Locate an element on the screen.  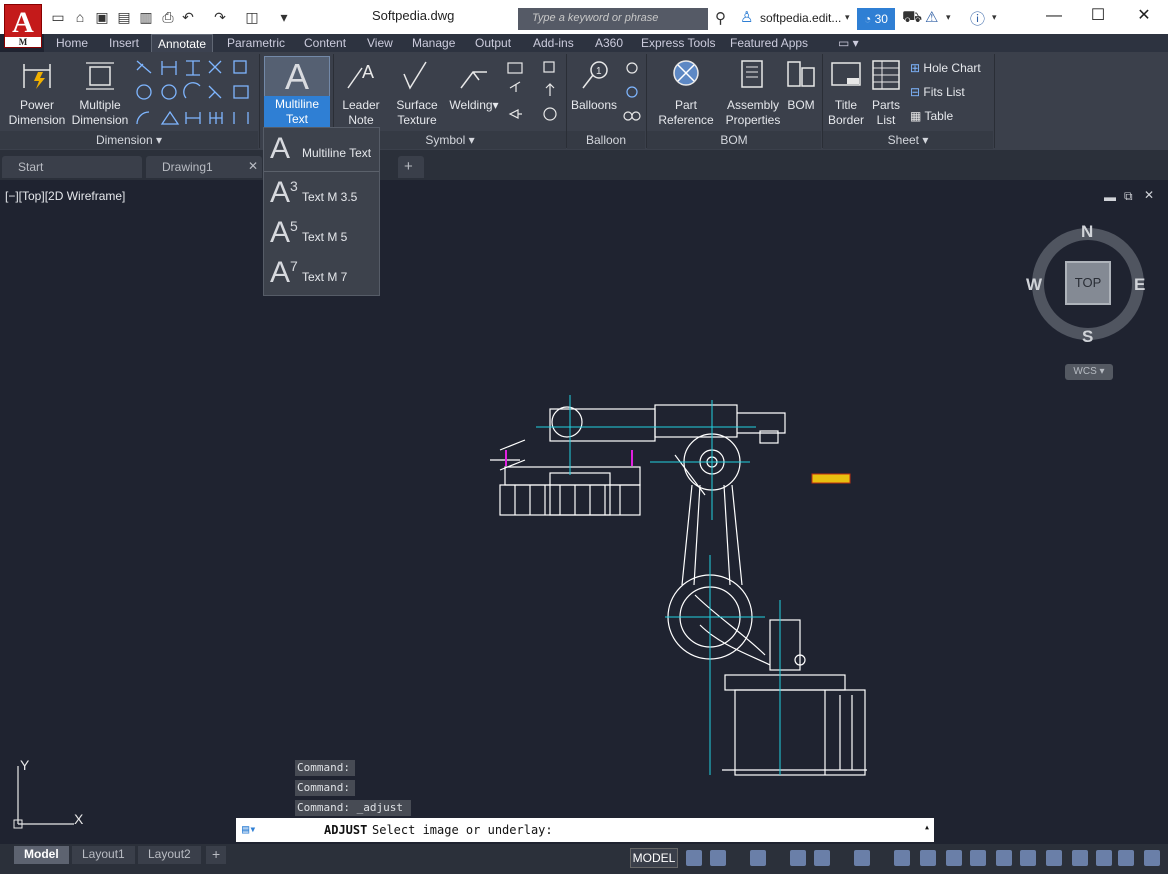
dropdown-item-text-m-3-5: A3 Text M 3.5 is located at coordinates (321, 195).